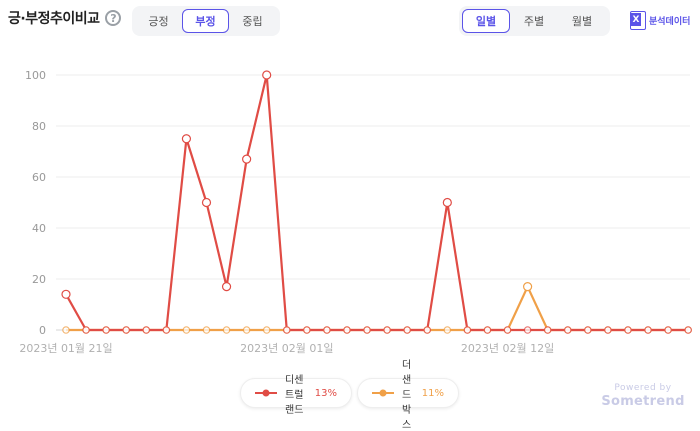 Image resolution: width=700 pixels, height=431 pixels. I want to click on x-tick-label: 2023년 02월 12일, so click(507, 348).